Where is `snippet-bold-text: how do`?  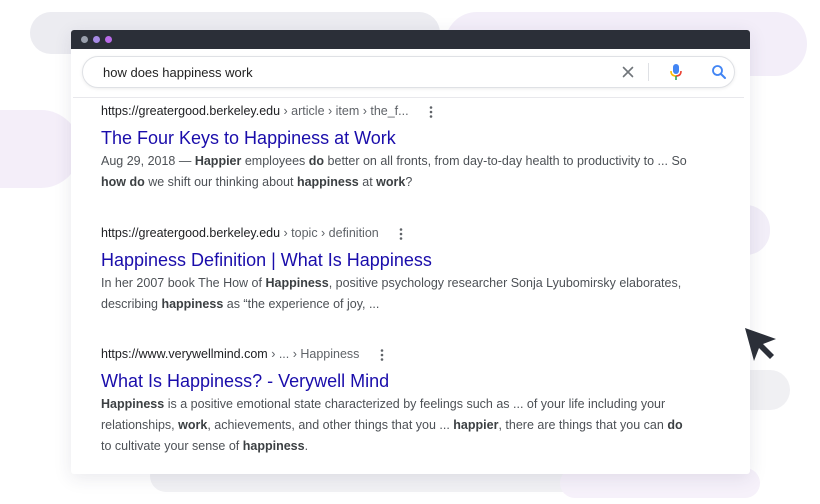
snippet-bold-text: how do is located at coordinates (123, 182).